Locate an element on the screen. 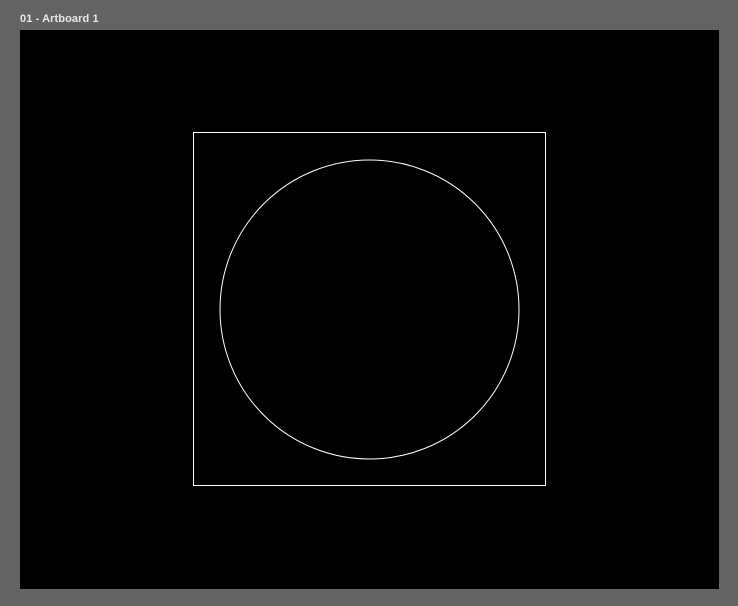 The width and height of the screenshot is (738, 606). artboard-title: 01 - Artboard 1 is located at coordinates (59, 19).